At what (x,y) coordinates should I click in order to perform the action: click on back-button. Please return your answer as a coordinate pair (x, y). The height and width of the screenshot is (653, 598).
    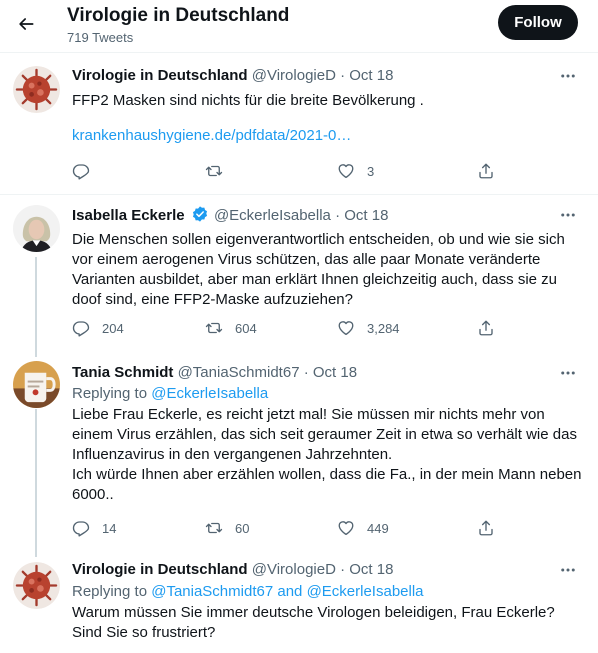
    Looking at the image, I should click on (26, 24).